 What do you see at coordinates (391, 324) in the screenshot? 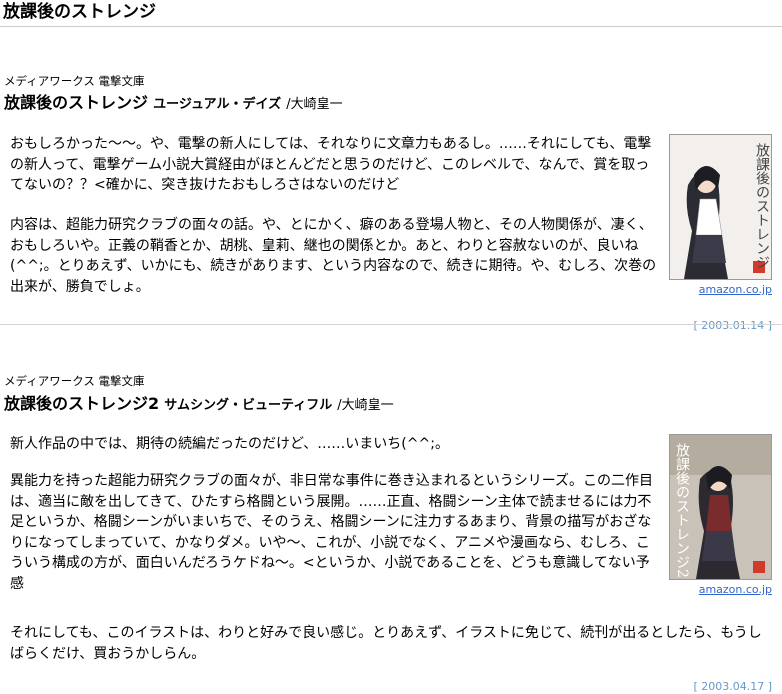
I see `review-divider` at bounding box center [391, 324].